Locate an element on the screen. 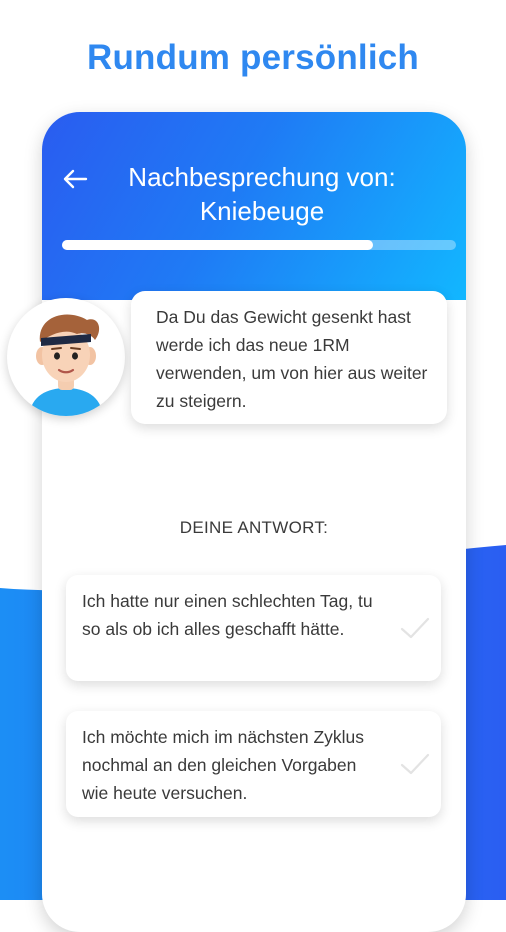  headline: Rundum persönlich is located at coordinates (253, 57).